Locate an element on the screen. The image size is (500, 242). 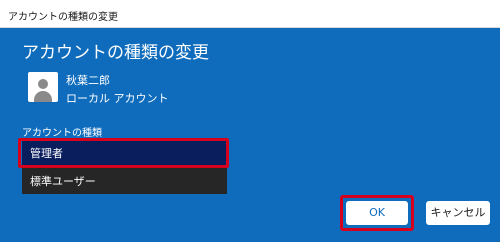
user-name: 秋葉二郎 is located at coordinates (88, 80).